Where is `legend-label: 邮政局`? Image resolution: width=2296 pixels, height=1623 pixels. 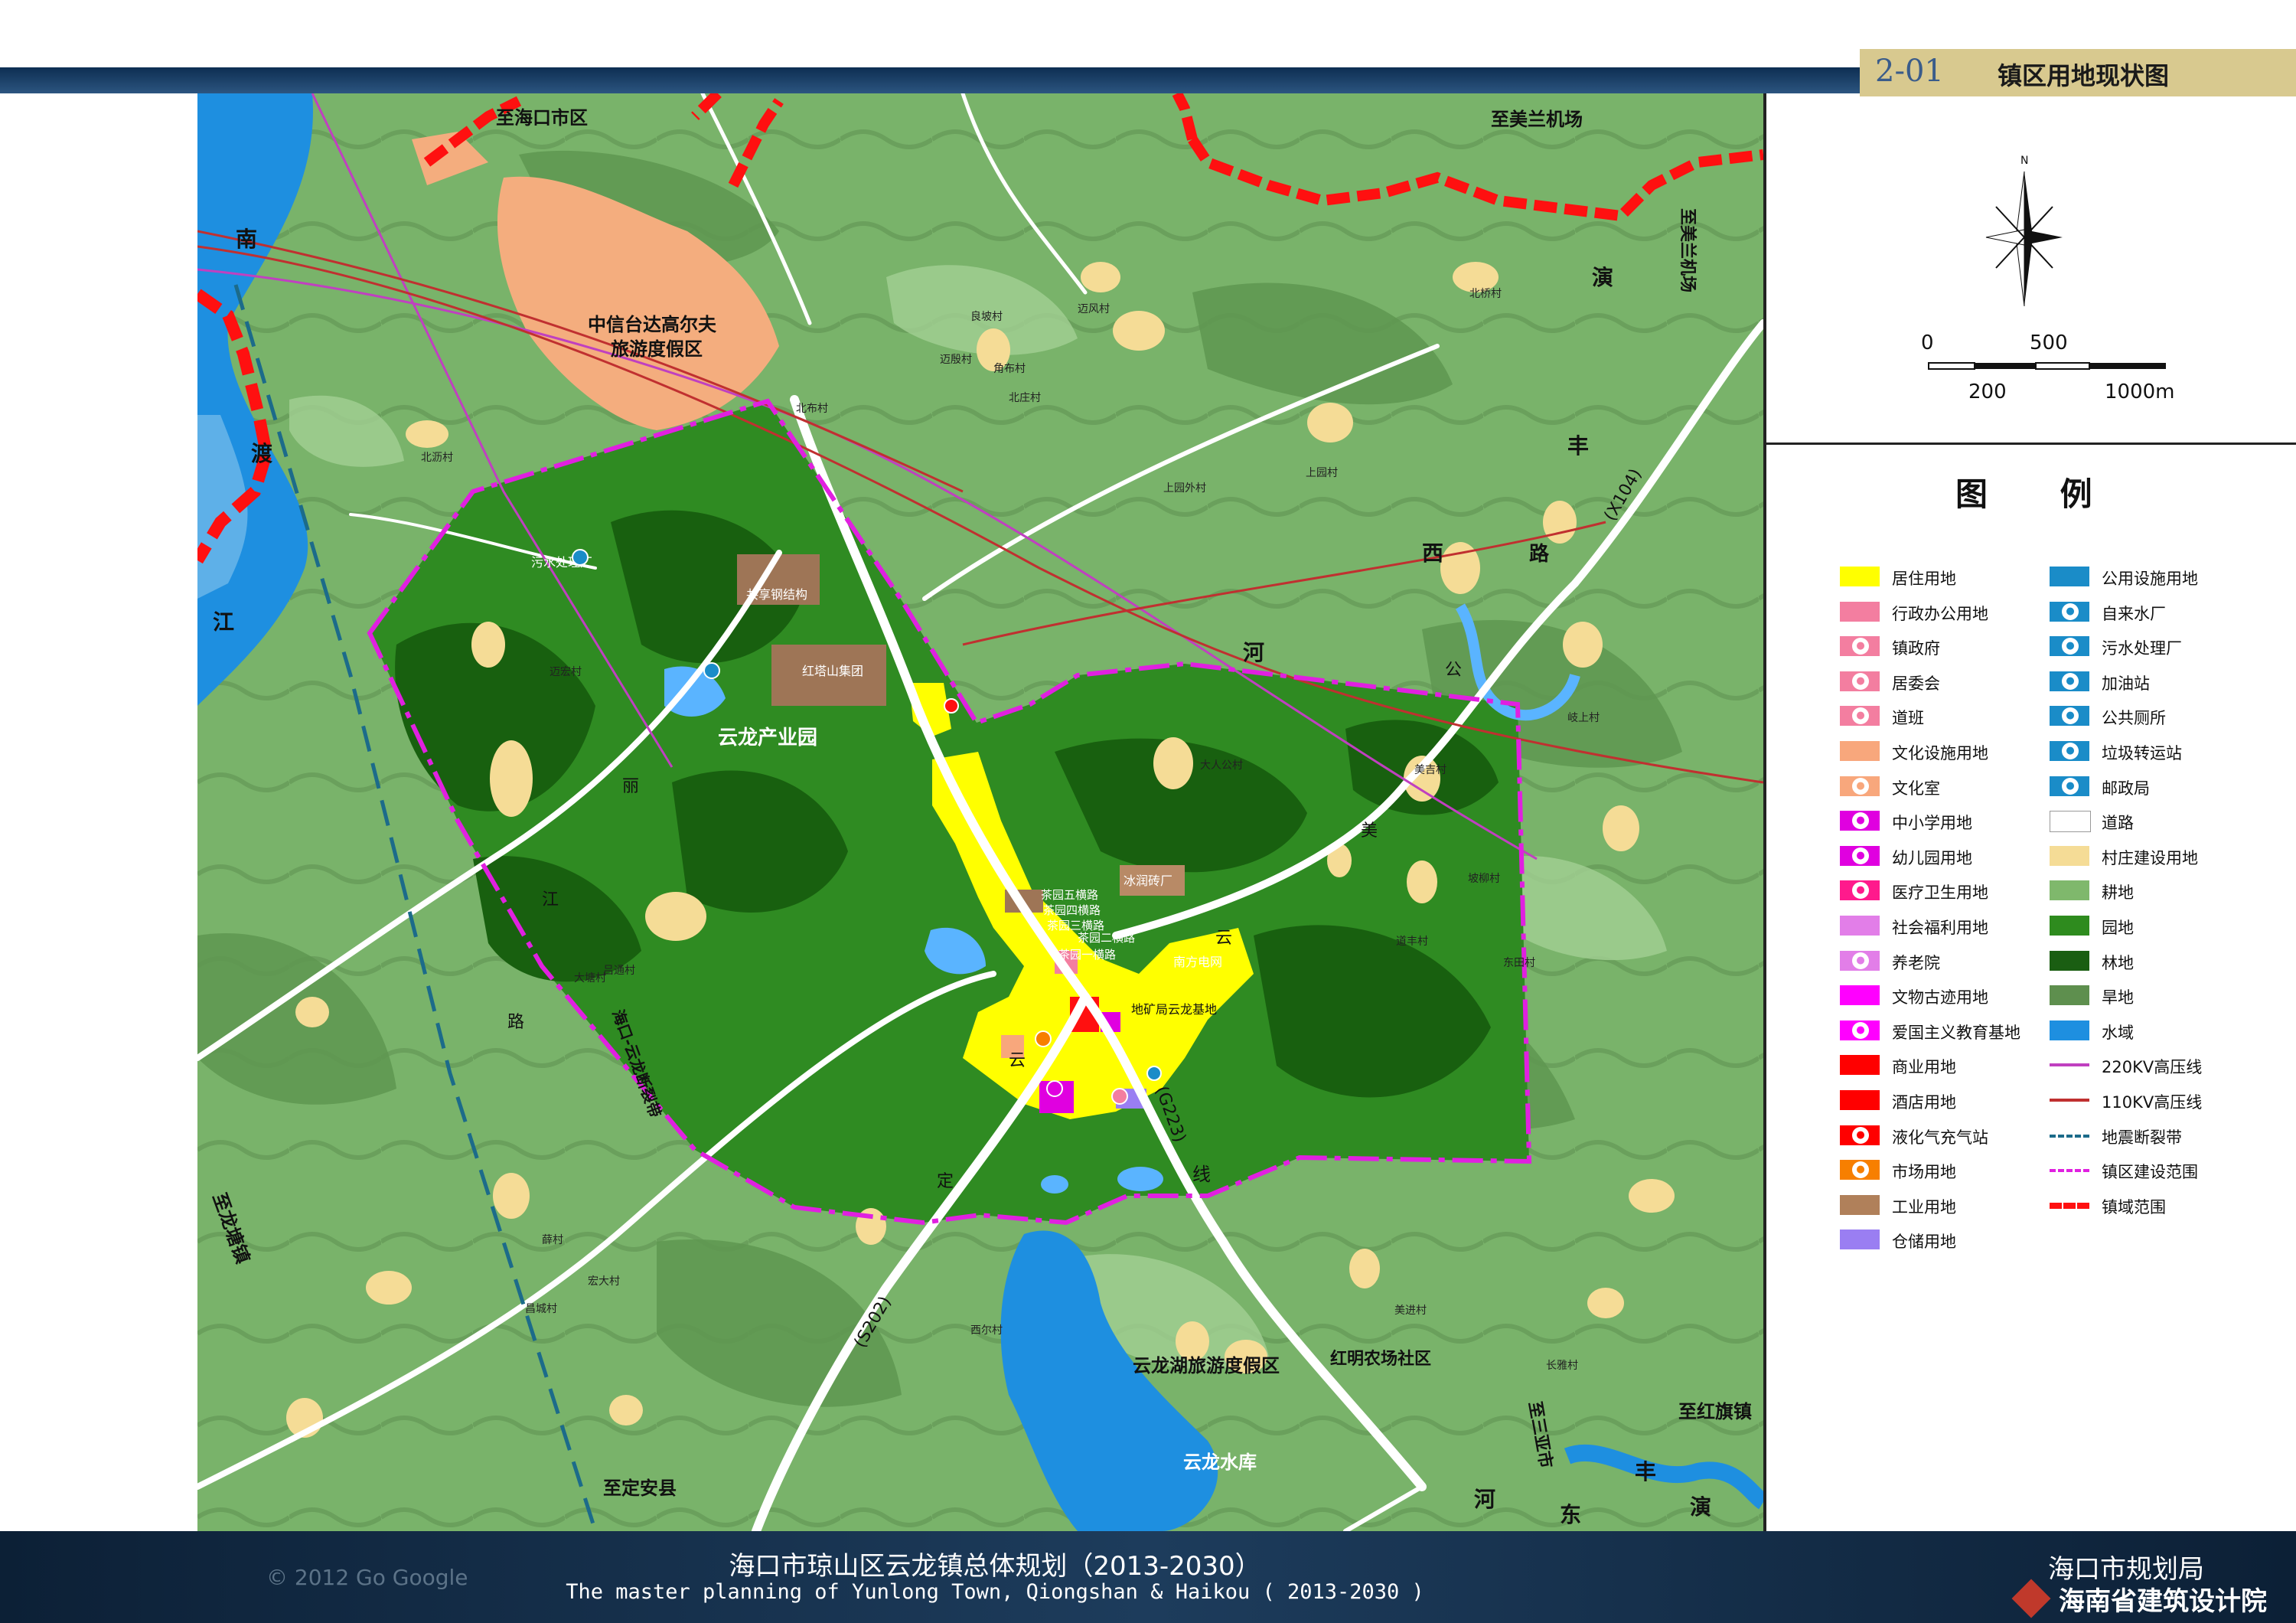
legend-label: 邮政局 is located at coordinates (2126, 788).